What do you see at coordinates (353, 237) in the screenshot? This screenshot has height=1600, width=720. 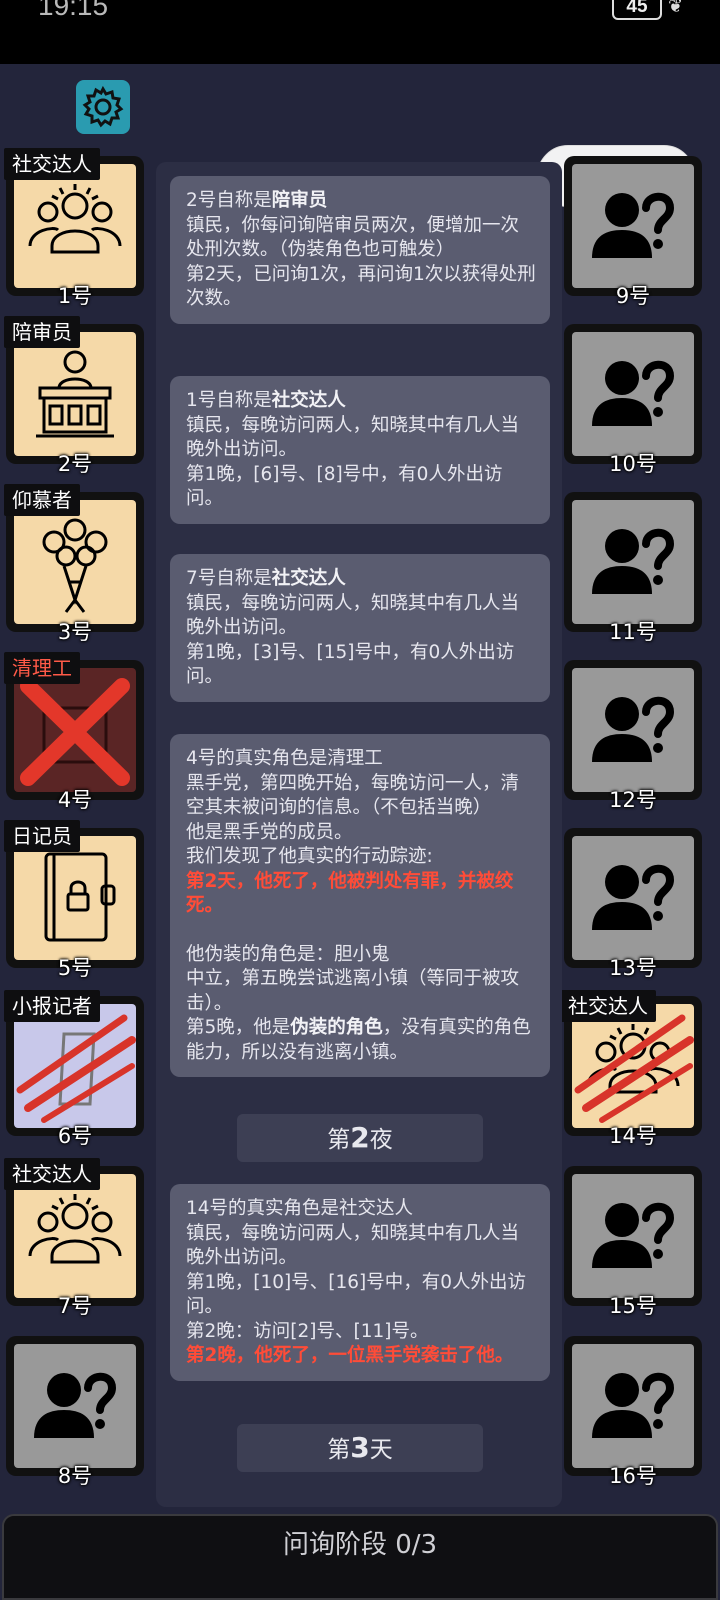 I see `card-text: 镇民，你每问询陪审员两次，便增加一次处刑次数。（伪装角色也可触发）` at bounding box center [353, 237].